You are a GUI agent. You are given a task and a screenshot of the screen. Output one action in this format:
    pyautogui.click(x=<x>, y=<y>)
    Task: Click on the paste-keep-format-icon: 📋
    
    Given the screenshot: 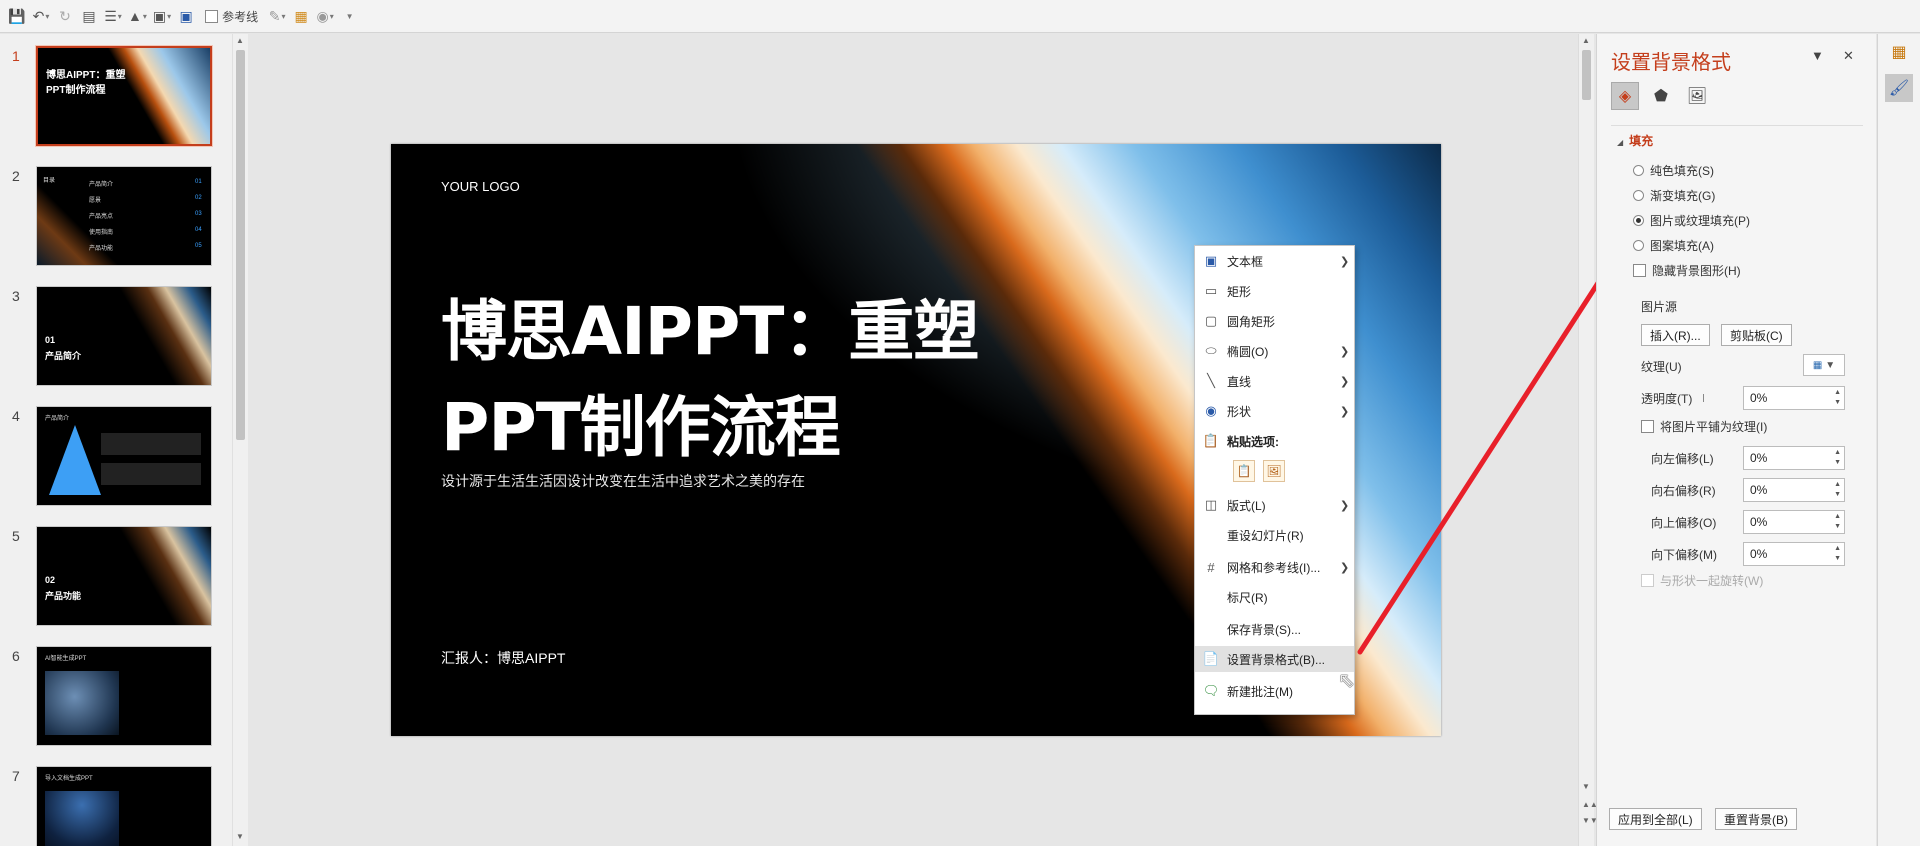 What is the action you would take?
    pyautogui.click(x=1244, y=471)
    